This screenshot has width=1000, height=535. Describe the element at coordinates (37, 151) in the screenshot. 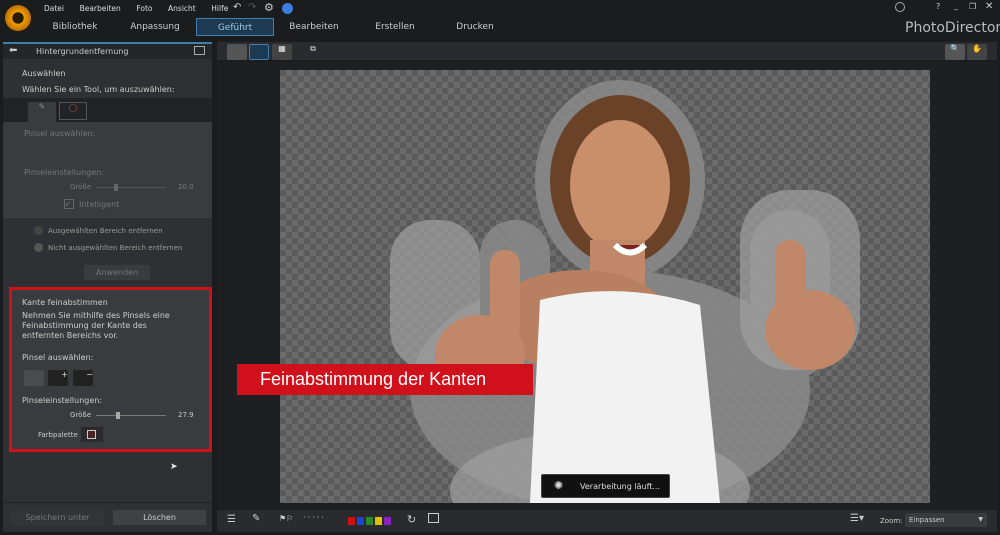

I see `auto-brush-button` at that location.